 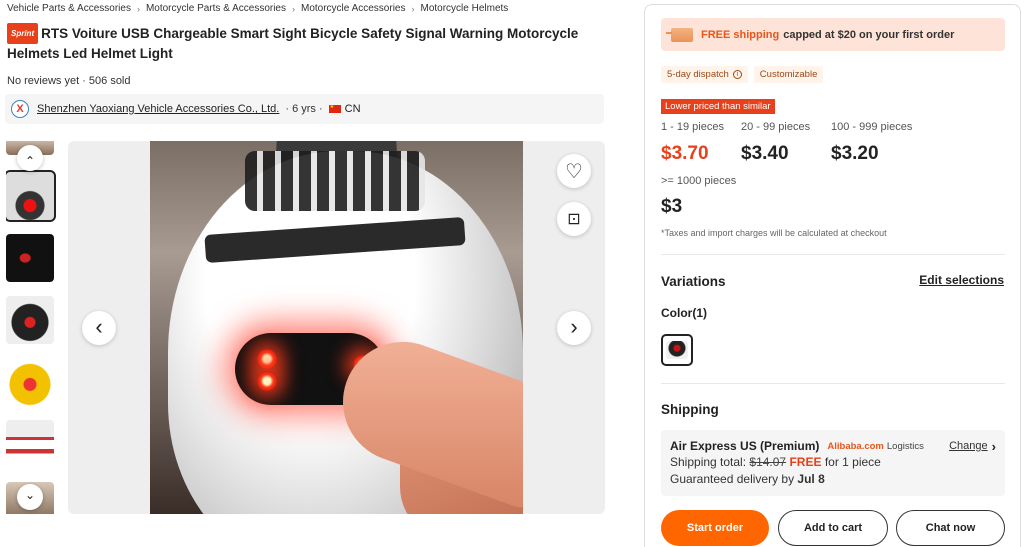 I want to click on heart-icon: ♡, so click(x=574, y=171).